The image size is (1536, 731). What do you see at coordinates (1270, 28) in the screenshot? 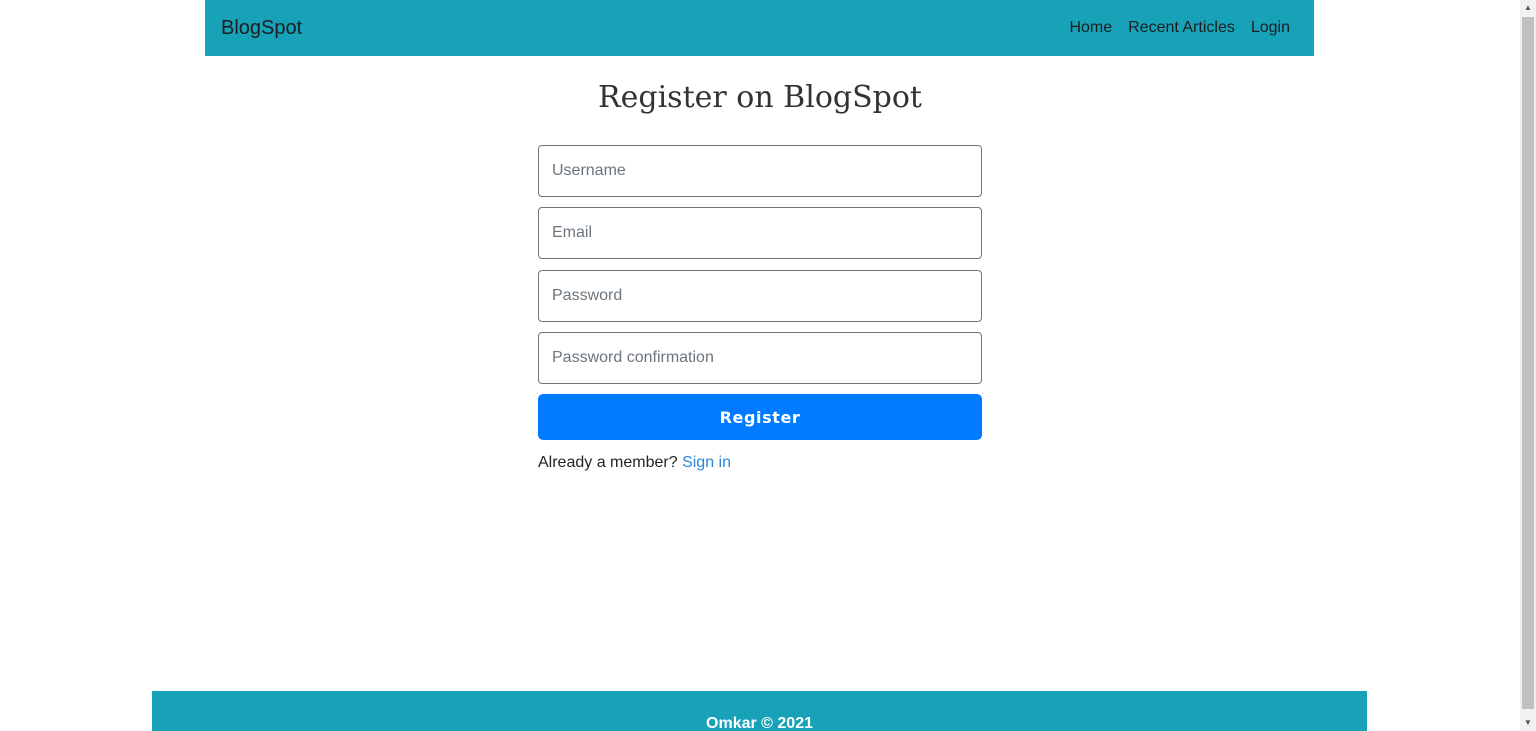
I see `nav-link-login: Login` at bounding box center [1270, 28].